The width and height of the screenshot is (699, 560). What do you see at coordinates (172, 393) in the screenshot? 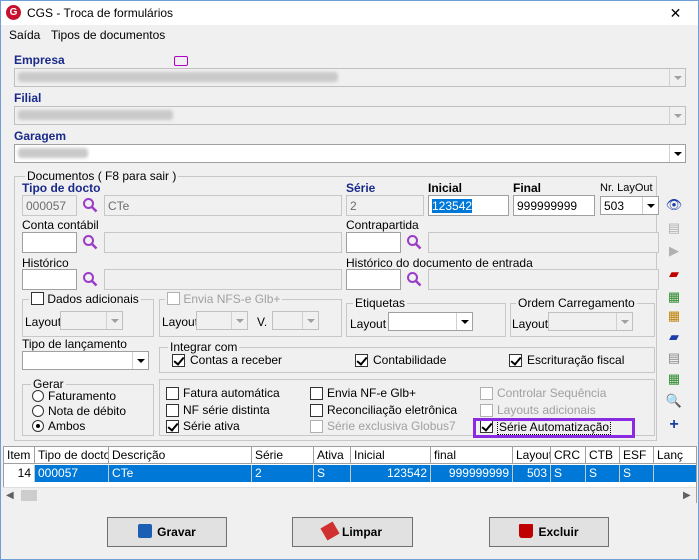
I see `fatura-automatica-checkbox` at bounding box center [172, 393].